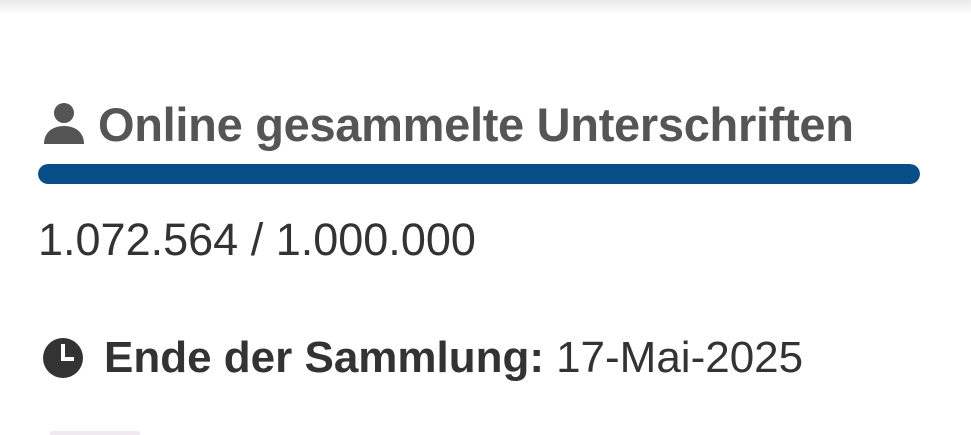  I want to click on signatures-title: Online gesammelte Unterschriften, so click(476, 124).